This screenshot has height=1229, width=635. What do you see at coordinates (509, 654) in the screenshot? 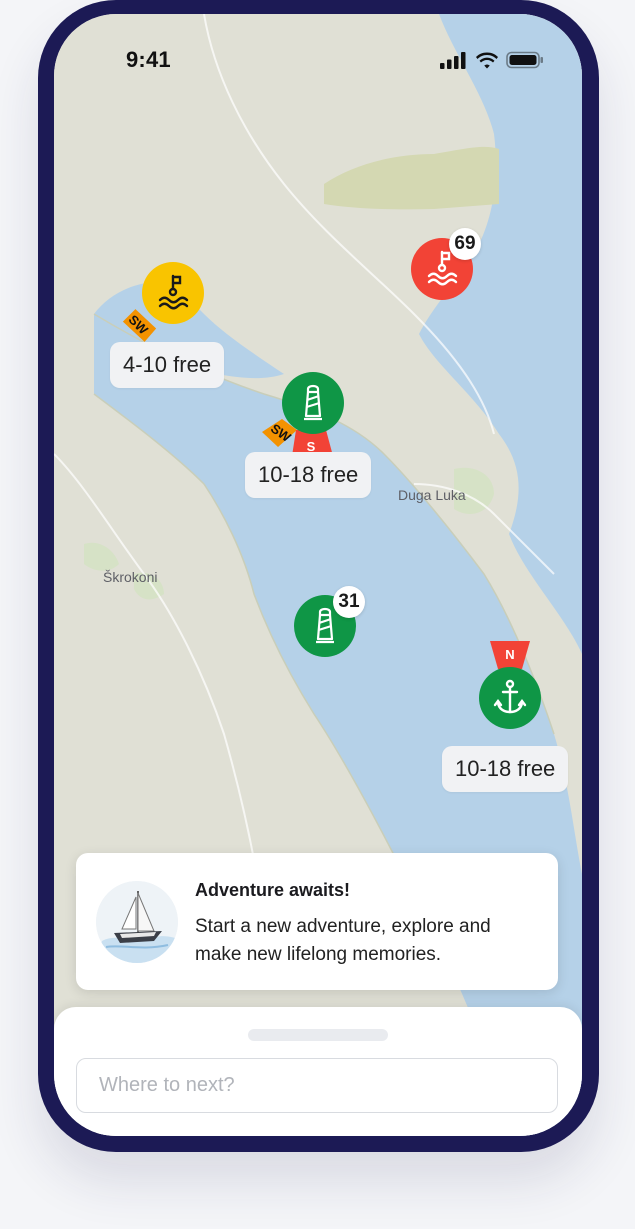
I see `svg-text: N` at bounding box center [509, 654].